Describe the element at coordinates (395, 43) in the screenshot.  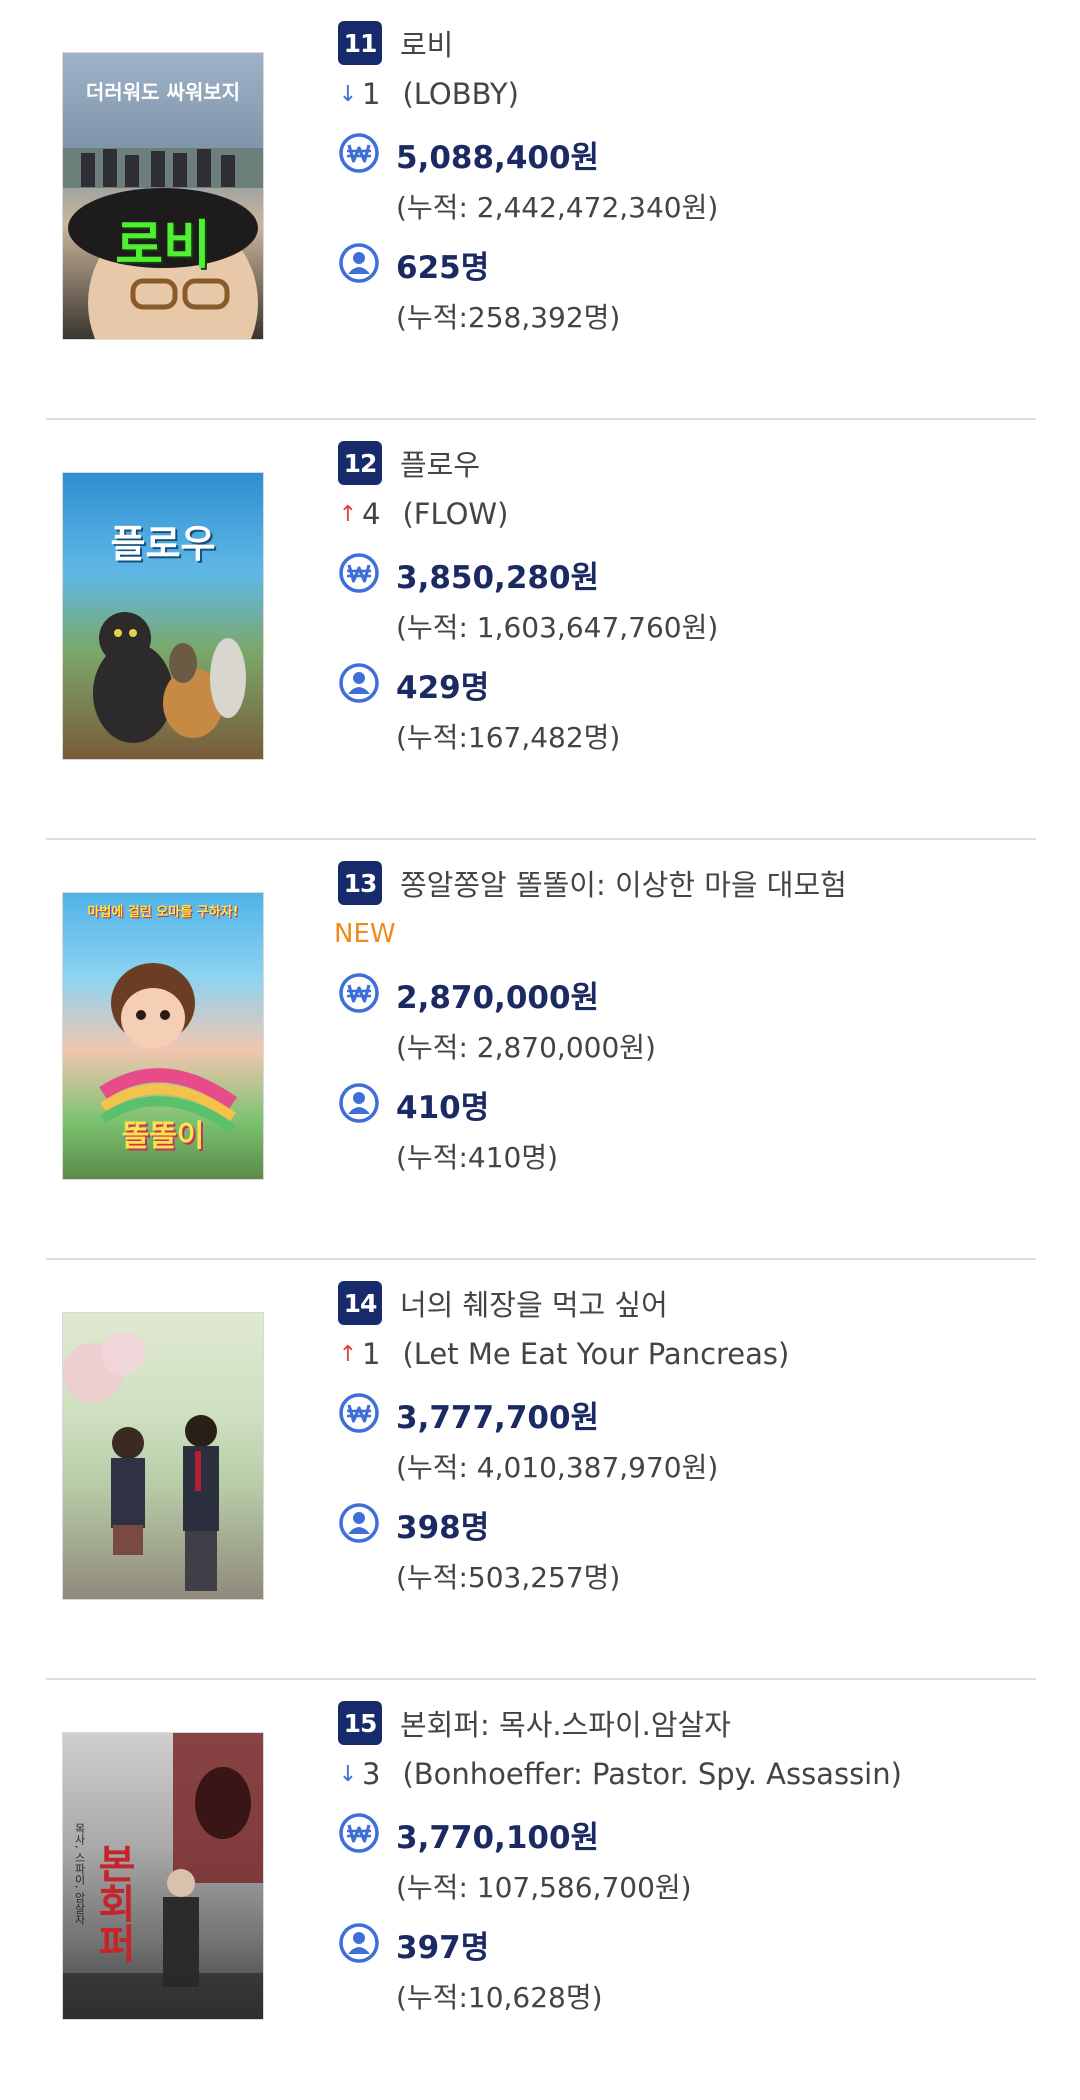
I see `title-row: 11 로비` at that location.